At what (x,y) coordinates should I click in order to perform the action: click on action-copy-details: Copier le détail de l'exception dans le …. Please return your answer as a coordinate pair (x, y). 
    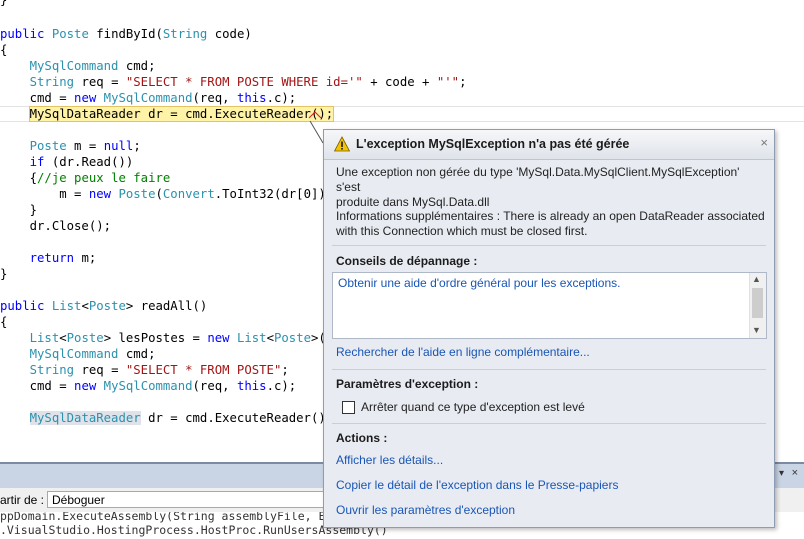
    Looking at the image, I should click on (477, 485).